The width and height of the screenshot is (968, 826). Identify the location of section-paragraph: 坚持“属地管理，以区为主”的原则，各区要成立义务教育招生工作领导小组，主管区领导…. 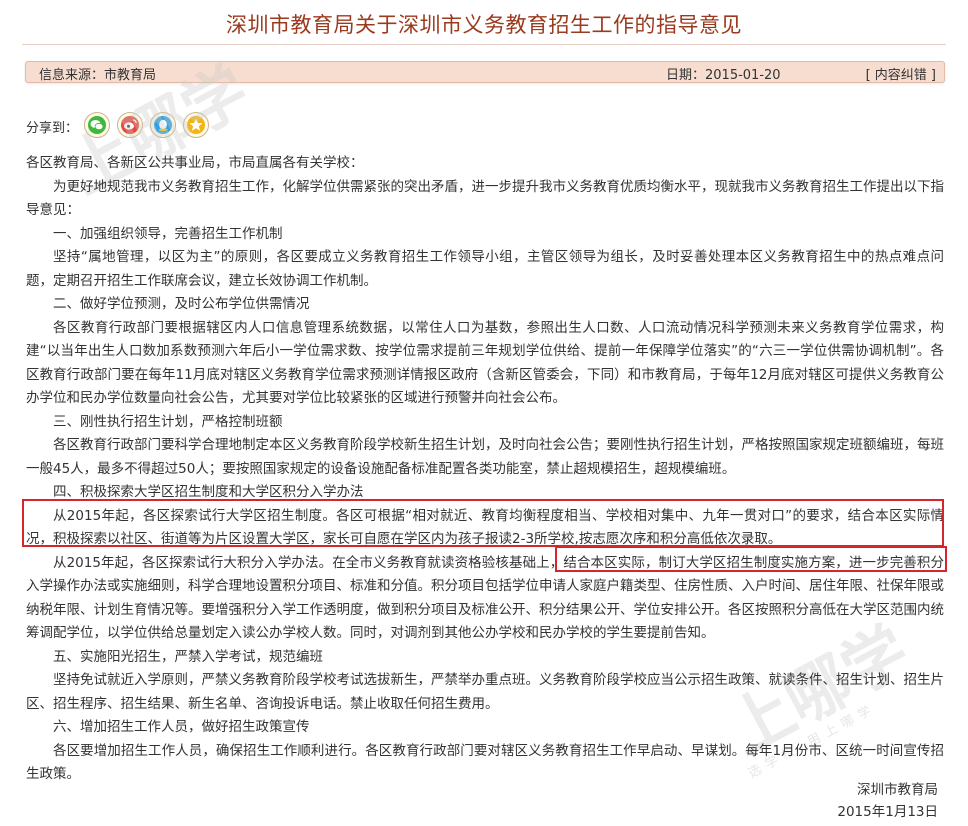
(485, 269).